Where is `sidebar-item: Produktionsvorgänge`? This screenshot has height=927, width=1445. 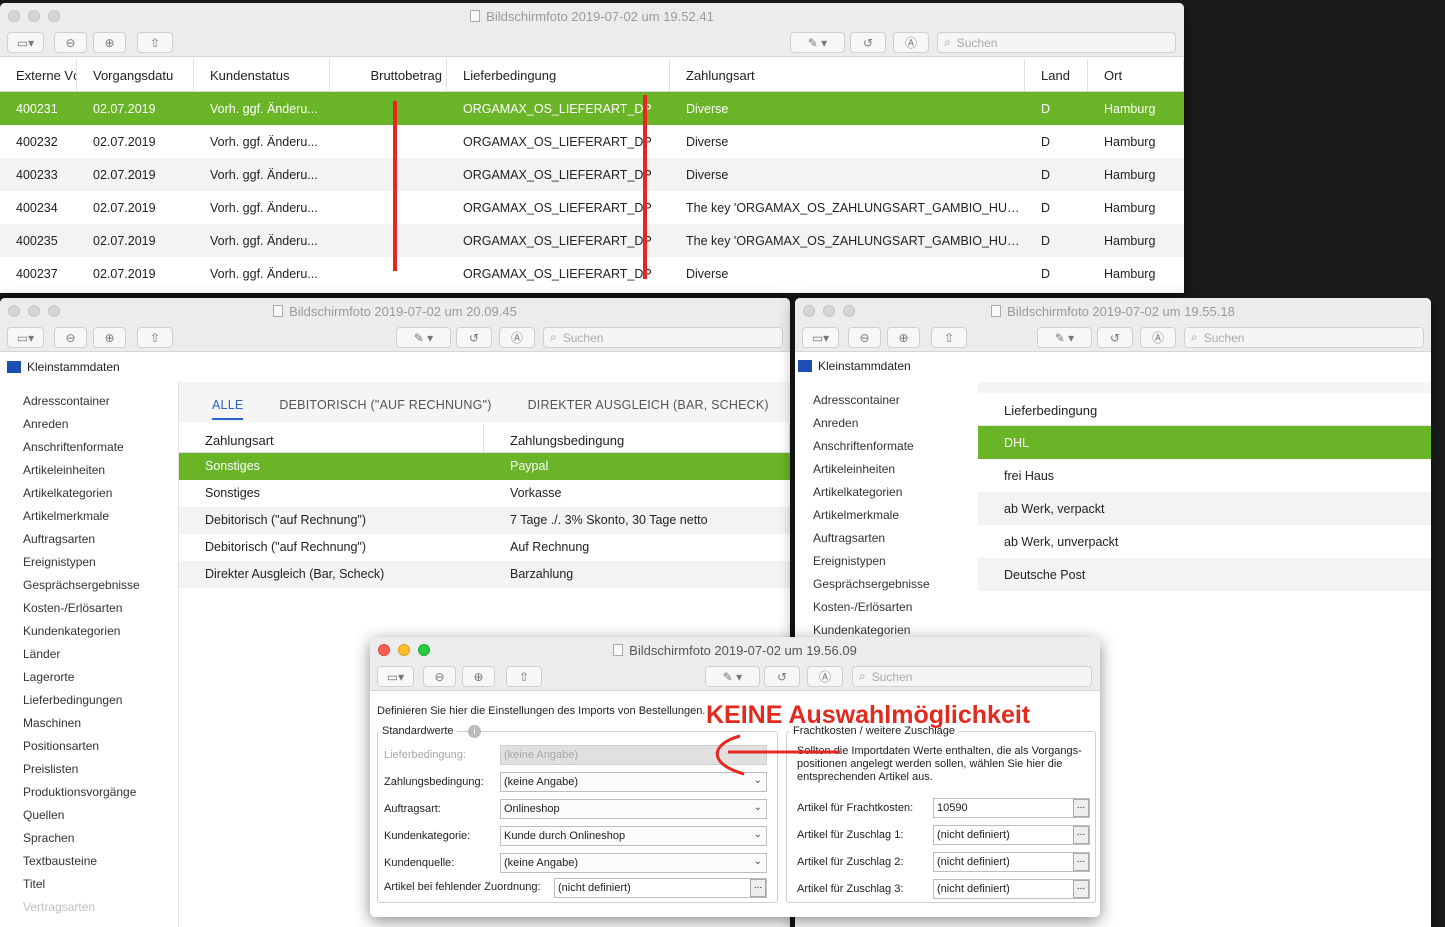 sidebar-item: Produktionsvorgänge is located at coordinates (81, 792).